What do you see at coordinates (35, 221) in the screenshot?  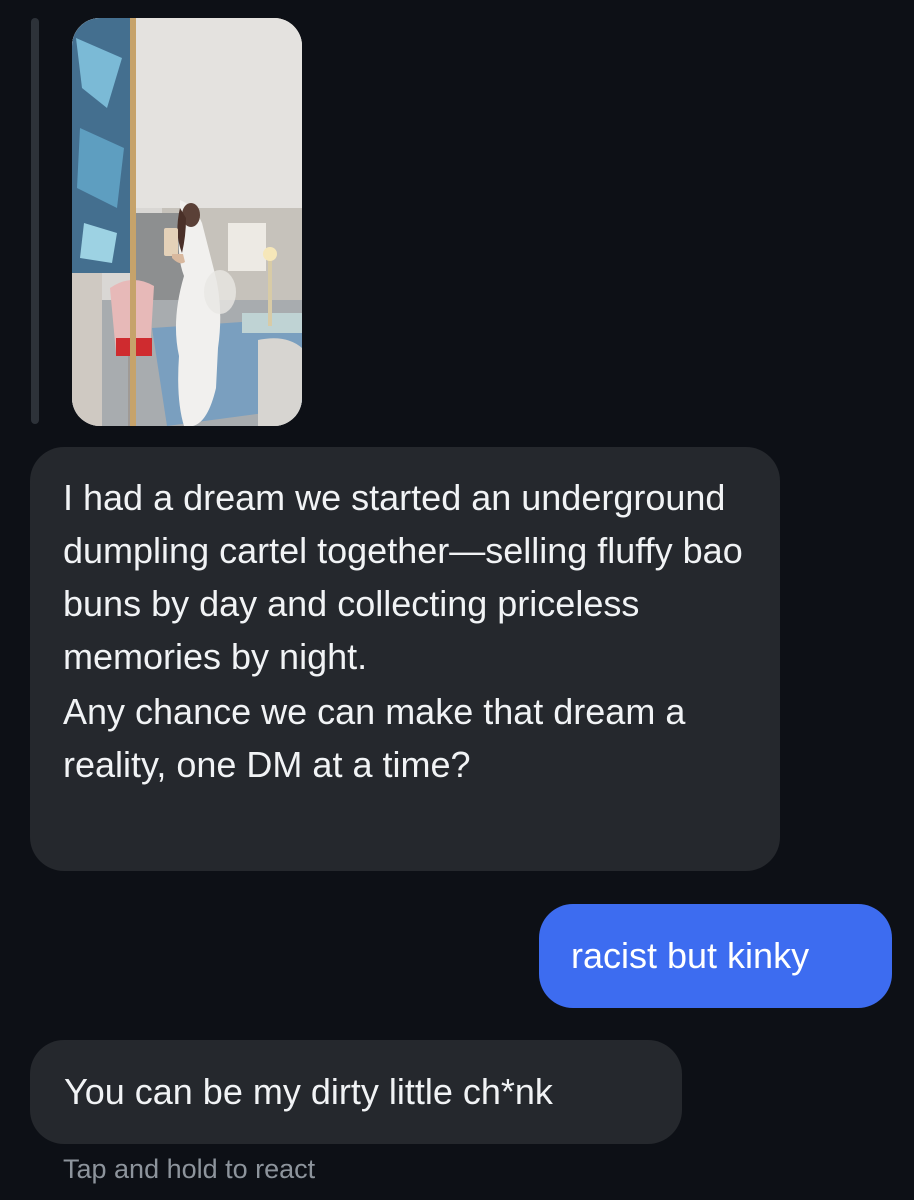 I see `reply-thread-bar` at bounding box center [35, 221].